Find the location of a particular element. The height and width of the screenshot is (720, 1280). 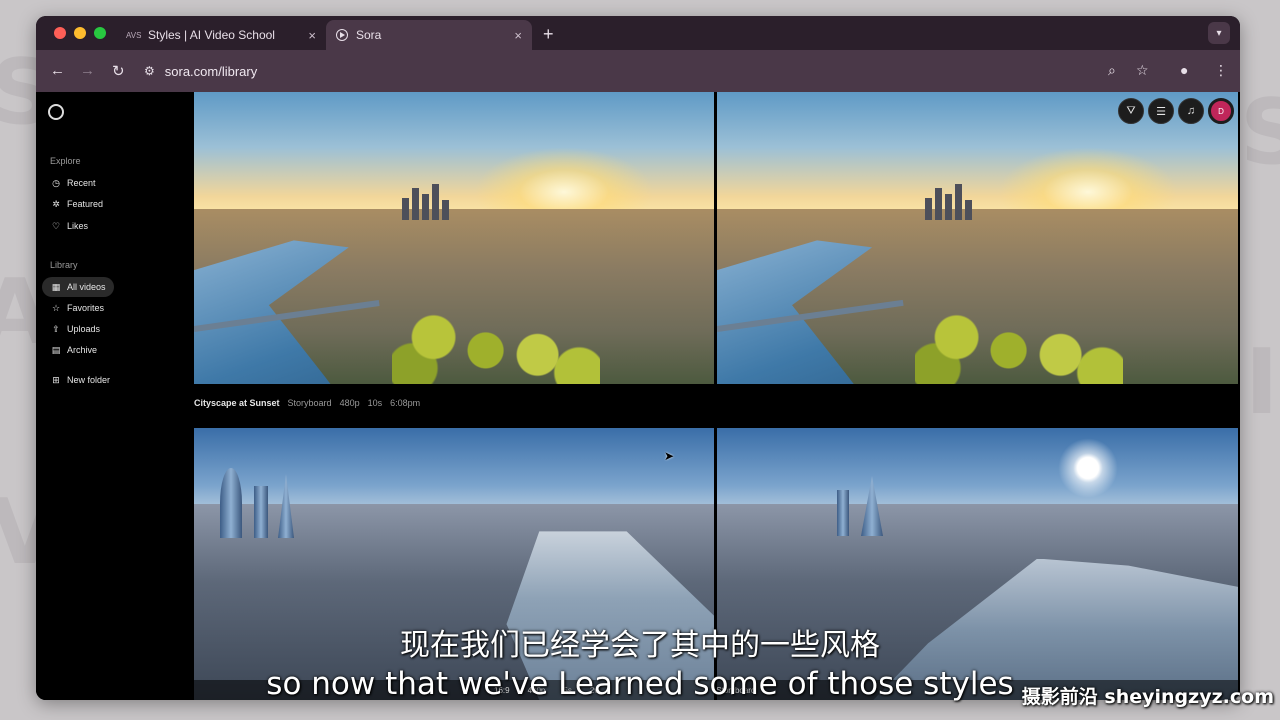

sidebar-item-favorites: ☆ Favorites is located at coordinates (77, 308).